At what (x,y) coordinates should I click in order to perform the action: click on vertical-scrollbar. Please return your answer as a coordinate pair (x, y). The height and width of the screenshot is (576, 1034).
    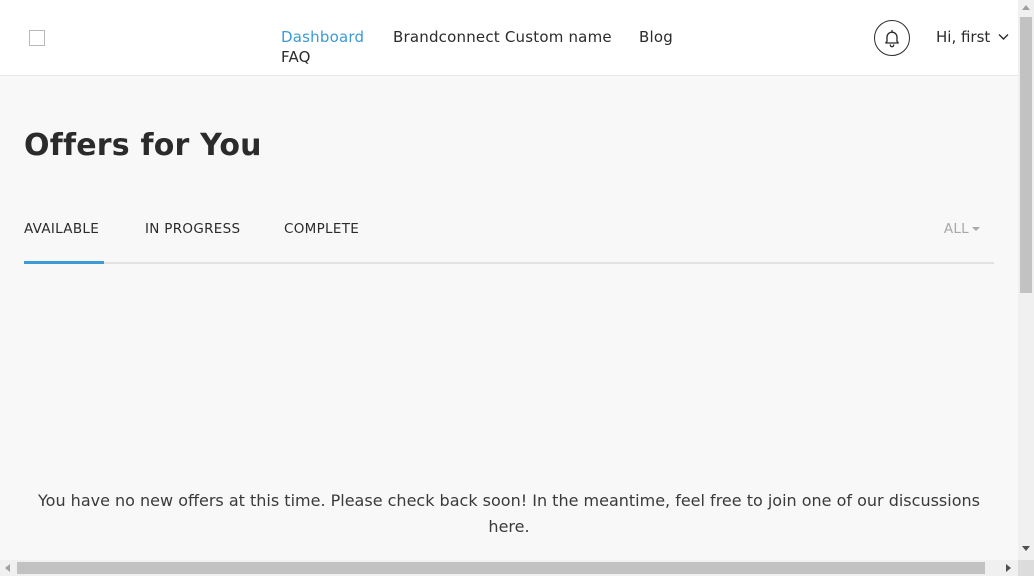
    Looking at the image, I should click on (1026, 280).